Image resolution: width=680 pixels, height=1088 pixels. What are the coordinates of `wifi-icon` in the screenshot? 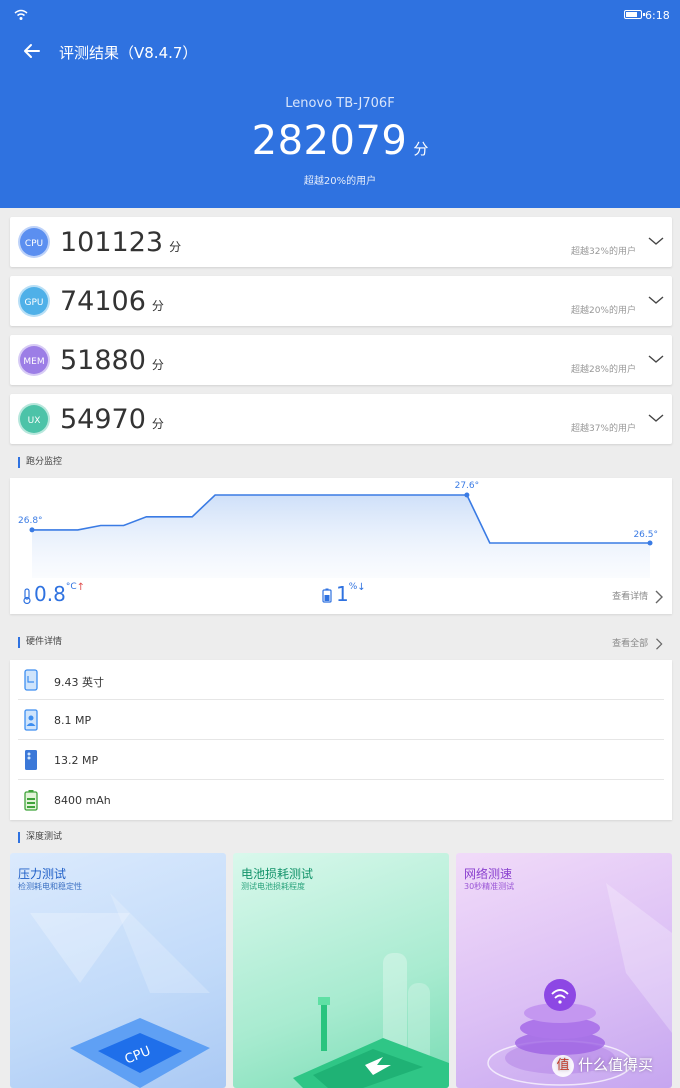 It's located at (21, 14).